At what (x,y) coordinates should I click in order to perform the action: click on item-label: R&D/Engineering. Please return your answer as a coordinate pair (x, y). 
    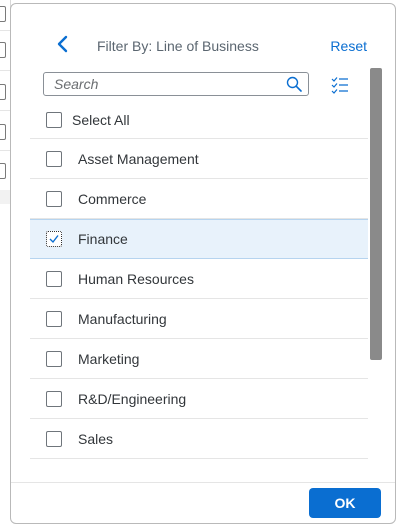
    Looking at the image, I should click on (132, 398).